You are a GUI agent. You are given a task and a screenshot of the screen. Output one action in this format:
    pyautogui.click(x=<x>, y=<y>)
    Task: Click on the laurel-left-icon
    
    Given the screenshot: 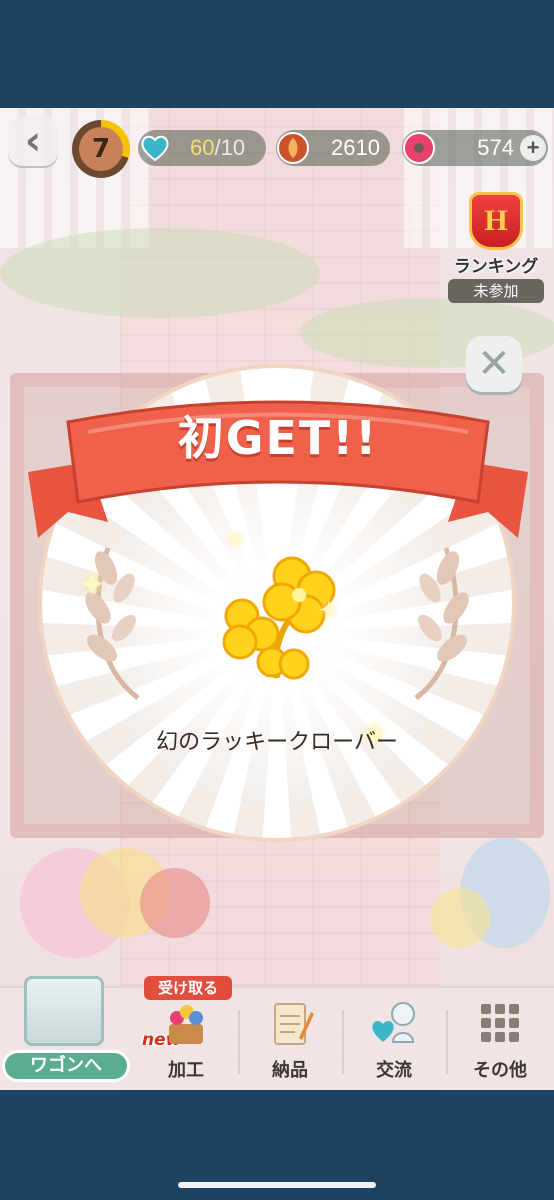 What is the action you would take?
    pyautogui.click(x=112, y=623)
    